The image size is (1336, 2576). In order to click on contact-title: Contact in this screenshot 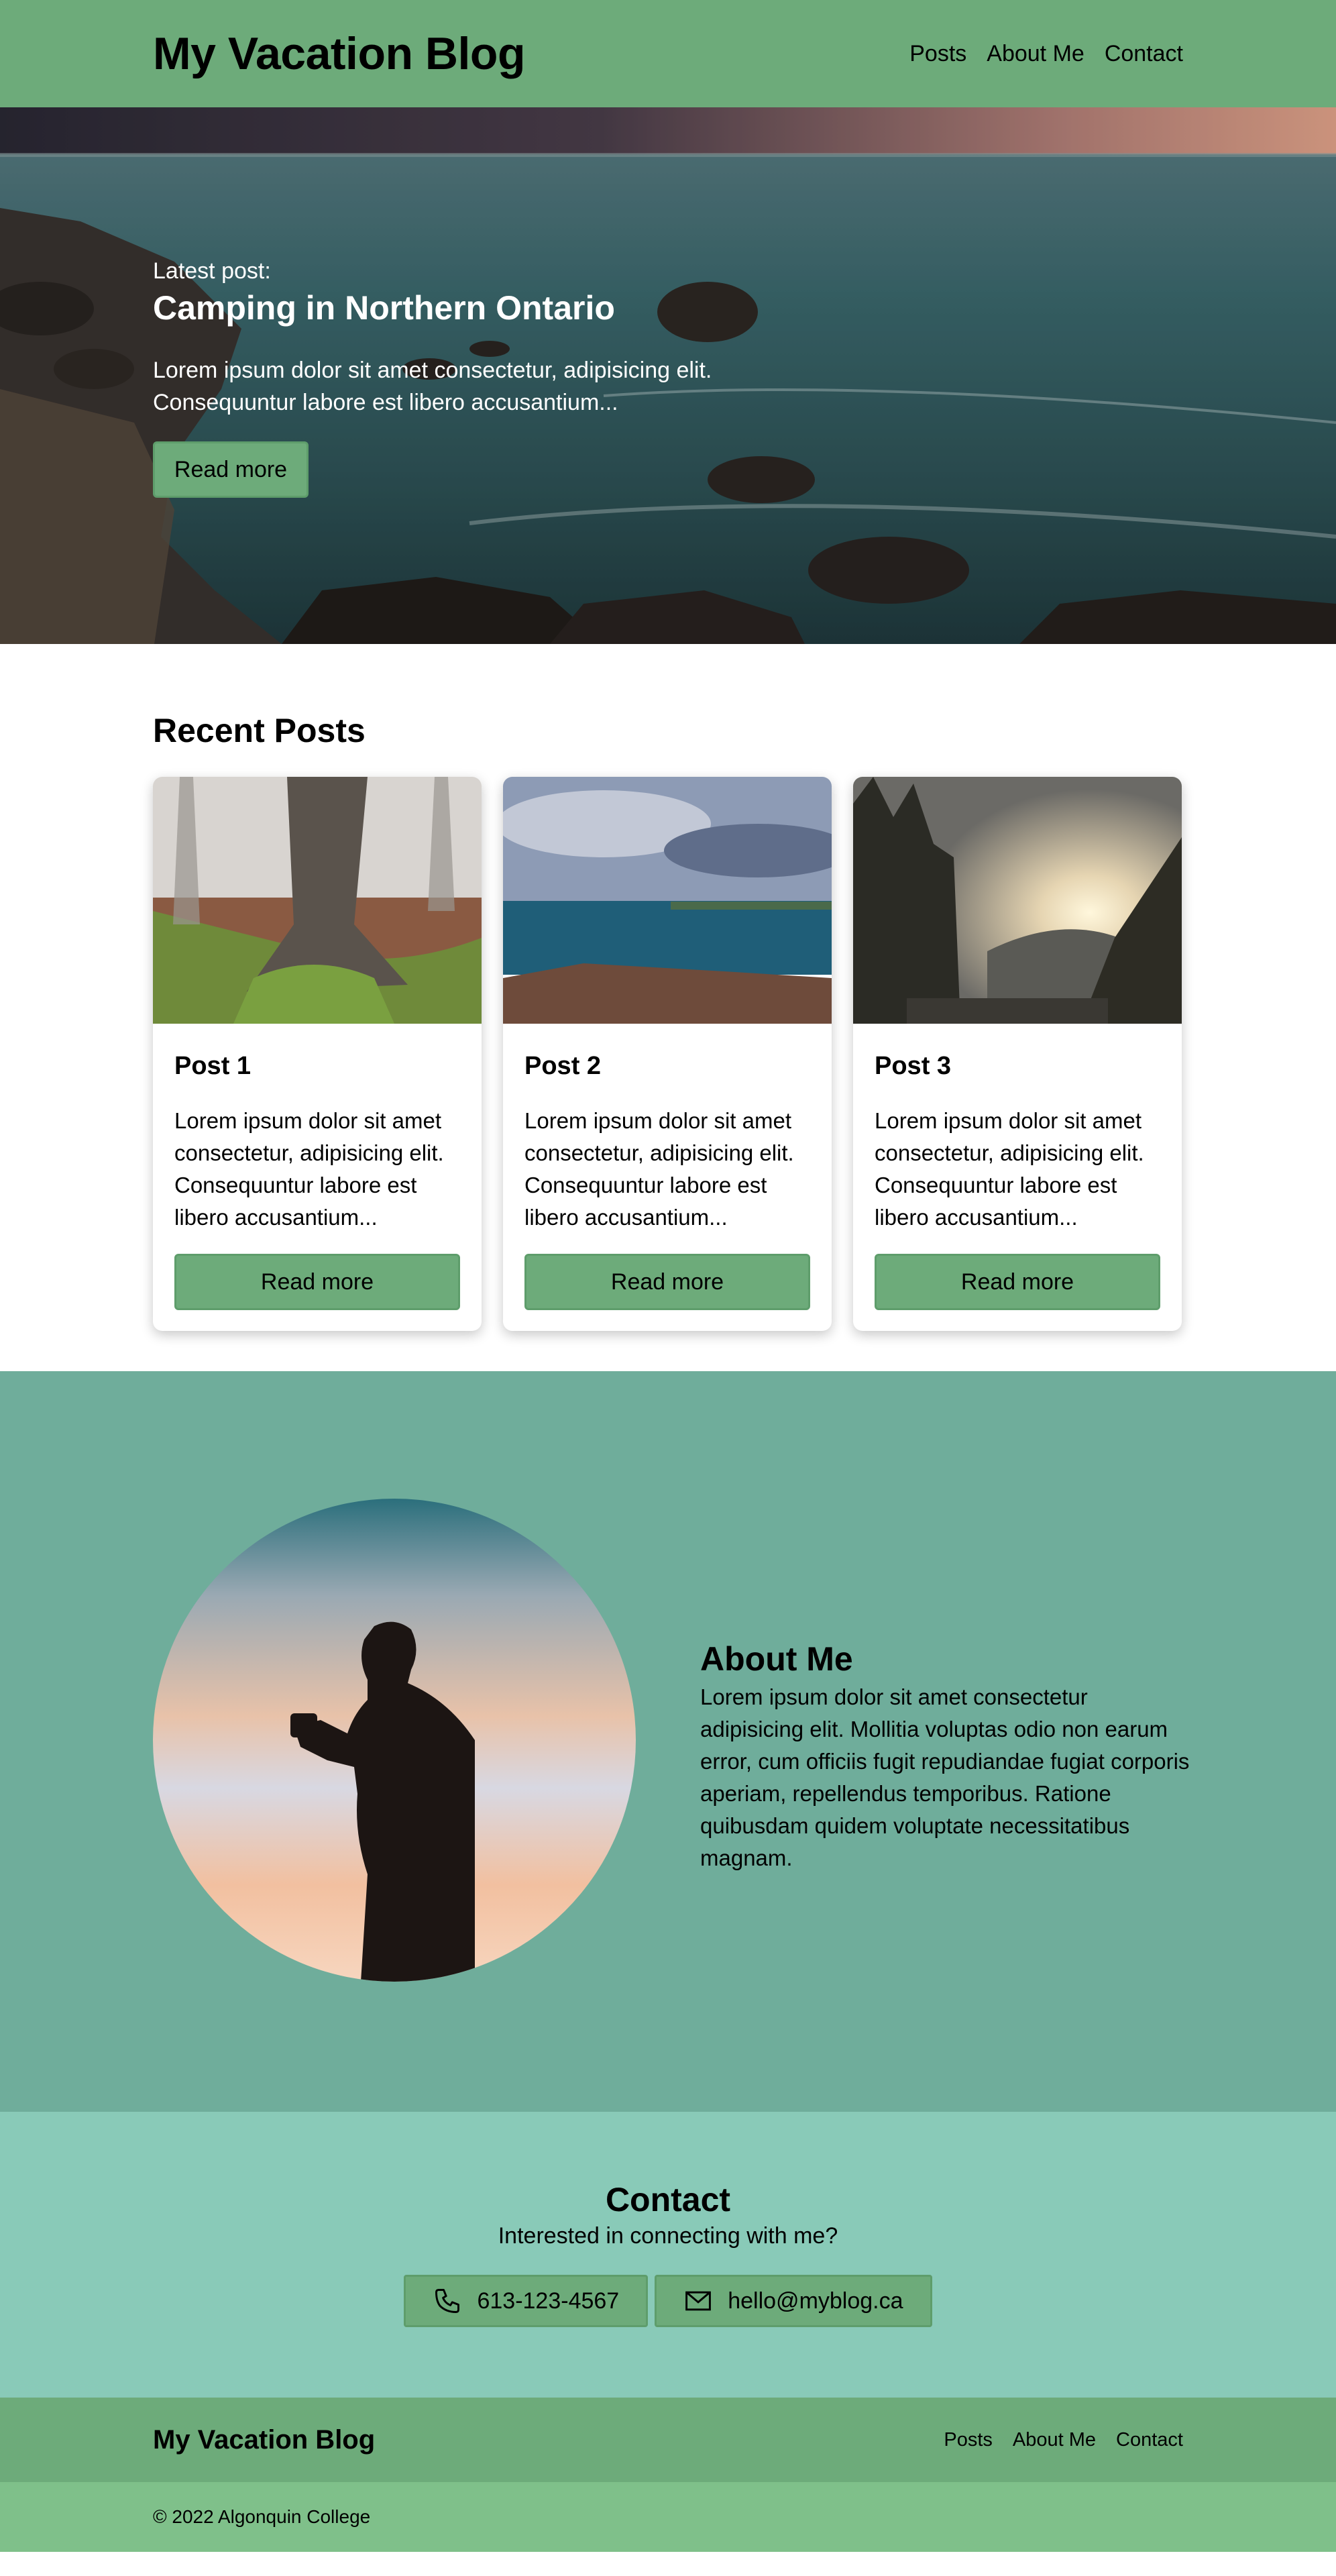, I will do `click(668, 2199)`.